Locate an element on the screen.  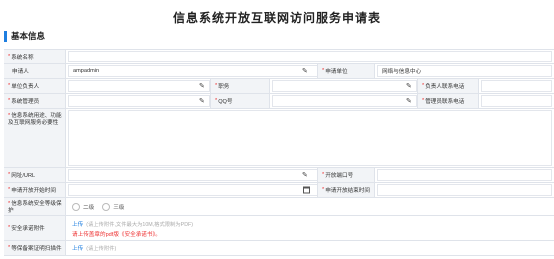
url-label: * 网址/URL is located at coordinates (35, 175).